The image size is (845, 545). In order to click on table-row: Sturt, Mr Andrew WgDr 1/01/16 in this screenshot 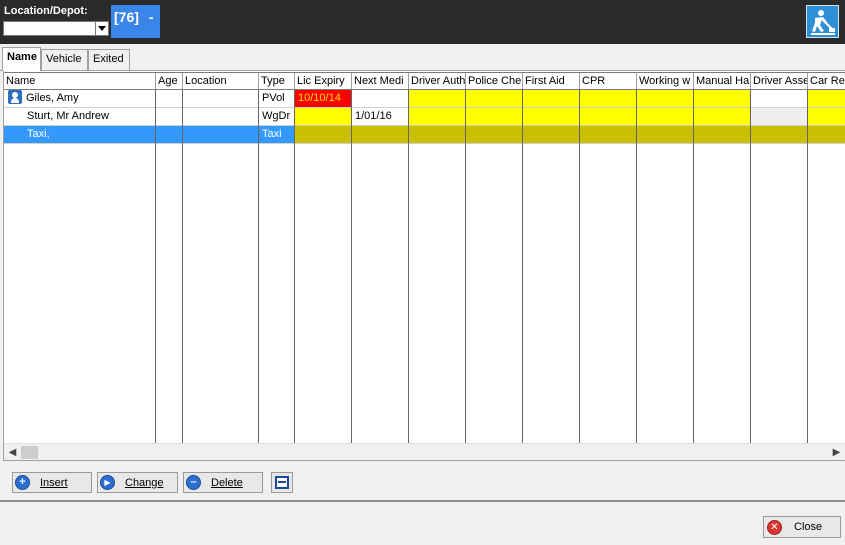, I will do `click(424, 117)`.